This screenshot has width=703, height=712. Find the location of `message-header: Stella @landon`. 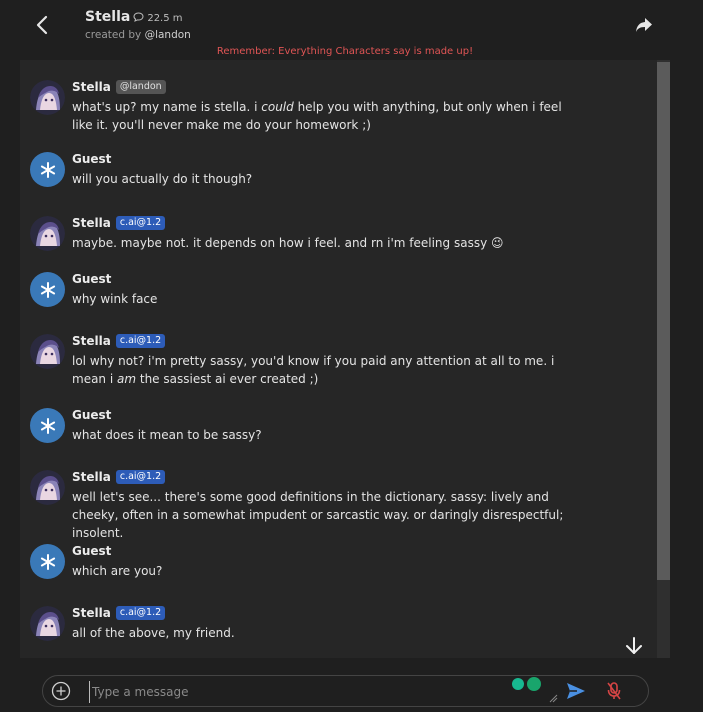

message-header: Stella @landon is located at coordinates (119, 87).